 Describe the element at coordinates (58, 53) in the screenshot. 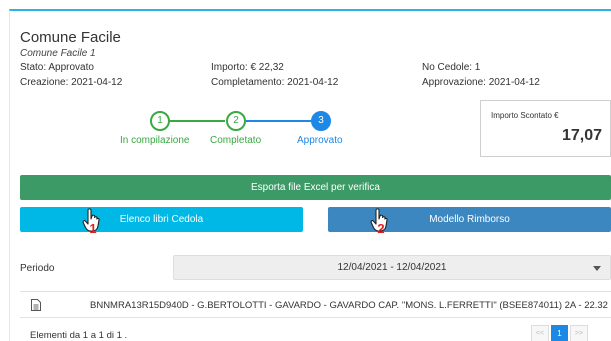

I see `page-subtitle: Comune Facile 1` at that location.